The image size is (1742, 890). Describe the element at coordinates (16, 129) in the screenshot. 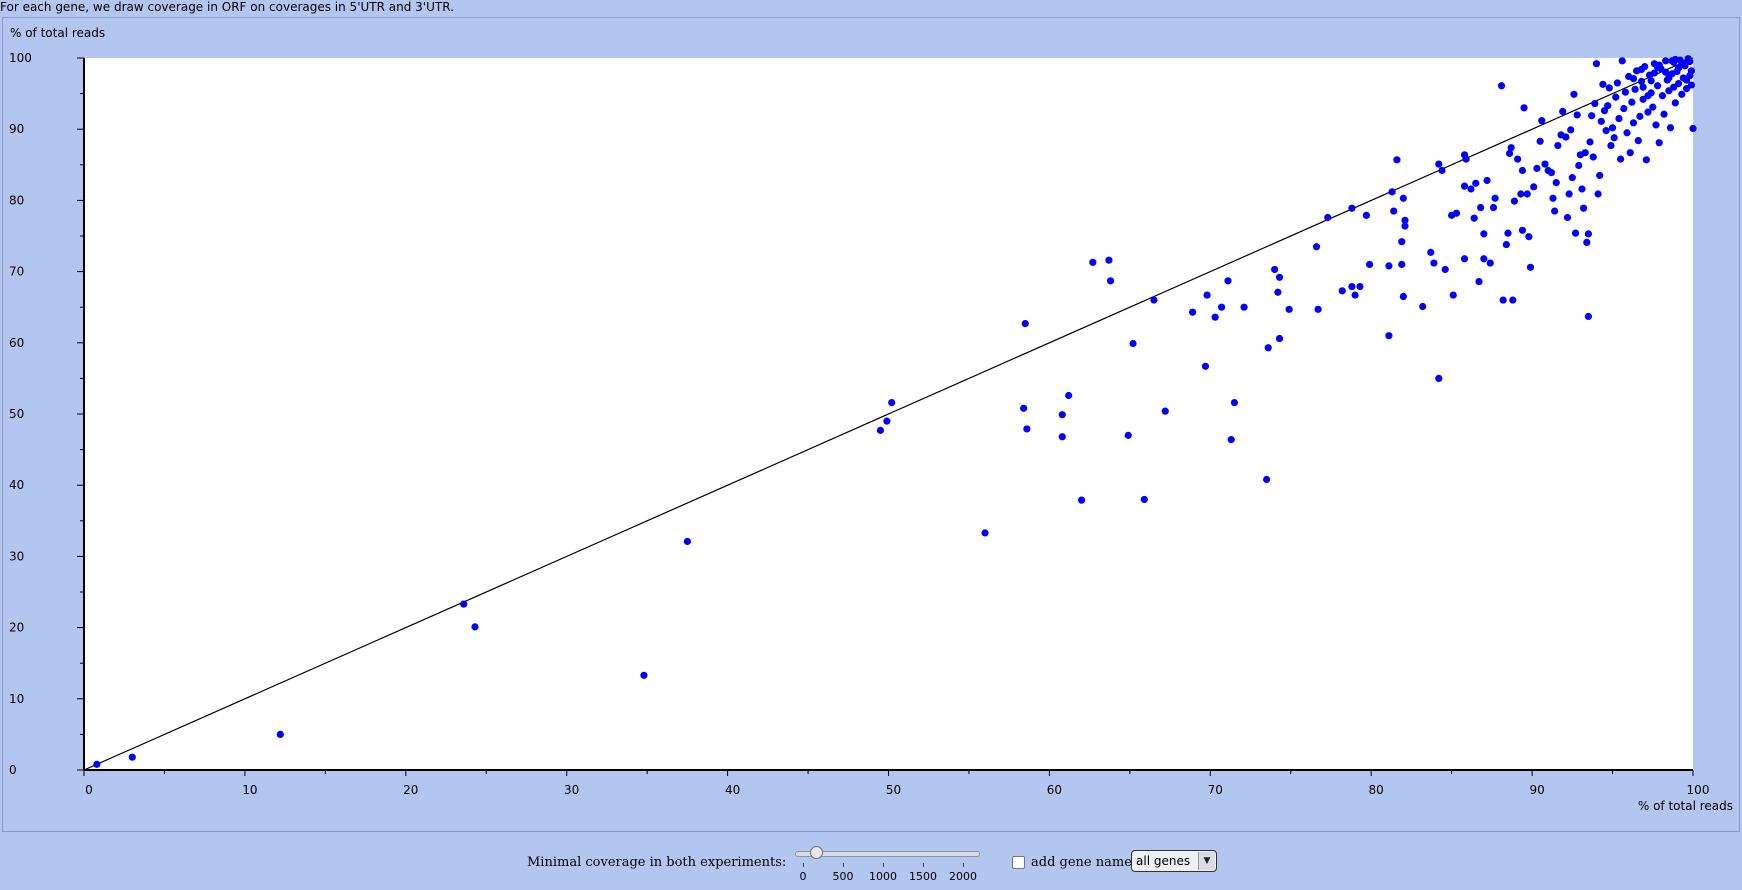

I see `y-tick-label: 90` at that location.